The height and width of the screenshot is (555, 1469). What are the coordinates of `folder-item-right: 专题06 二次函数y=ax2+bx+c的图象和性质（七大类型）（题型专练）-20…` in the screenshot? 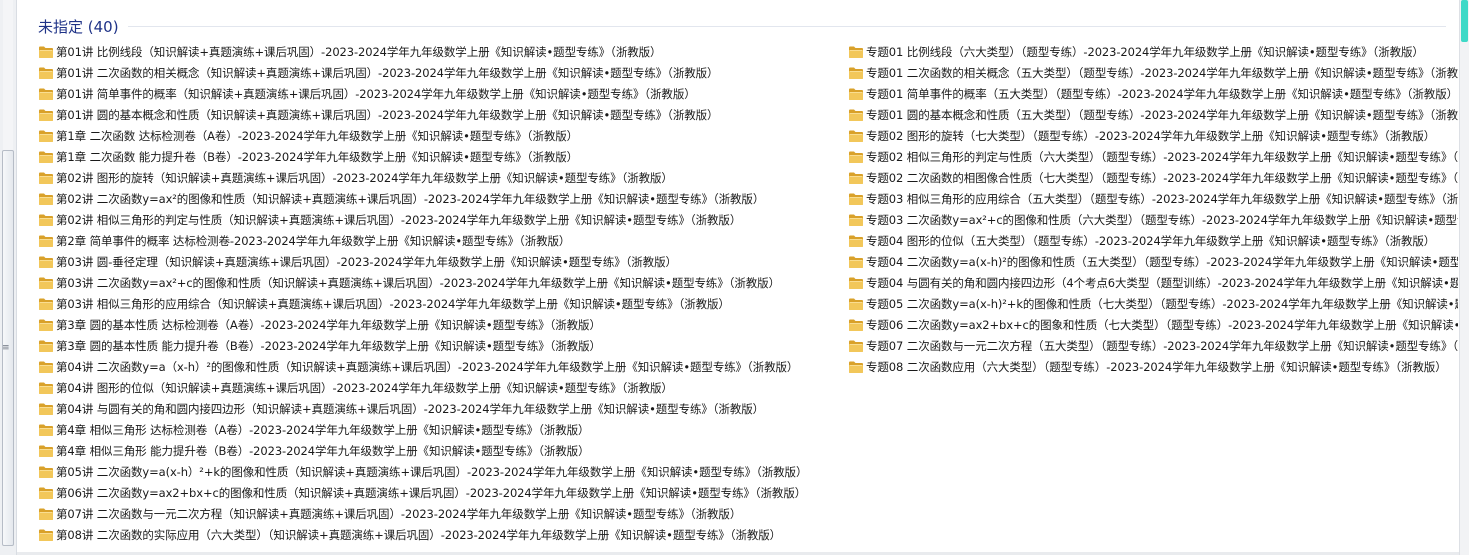 It's located at (1153, 324).